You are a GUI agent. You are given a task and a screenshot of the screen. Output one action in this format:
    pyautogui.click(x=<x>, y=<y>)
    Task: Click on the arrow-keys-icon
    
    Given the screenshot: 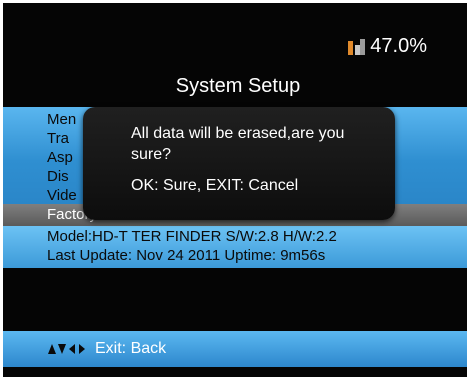 What is the action you would take?
    pyautogui.click(x=66, y=349)
    